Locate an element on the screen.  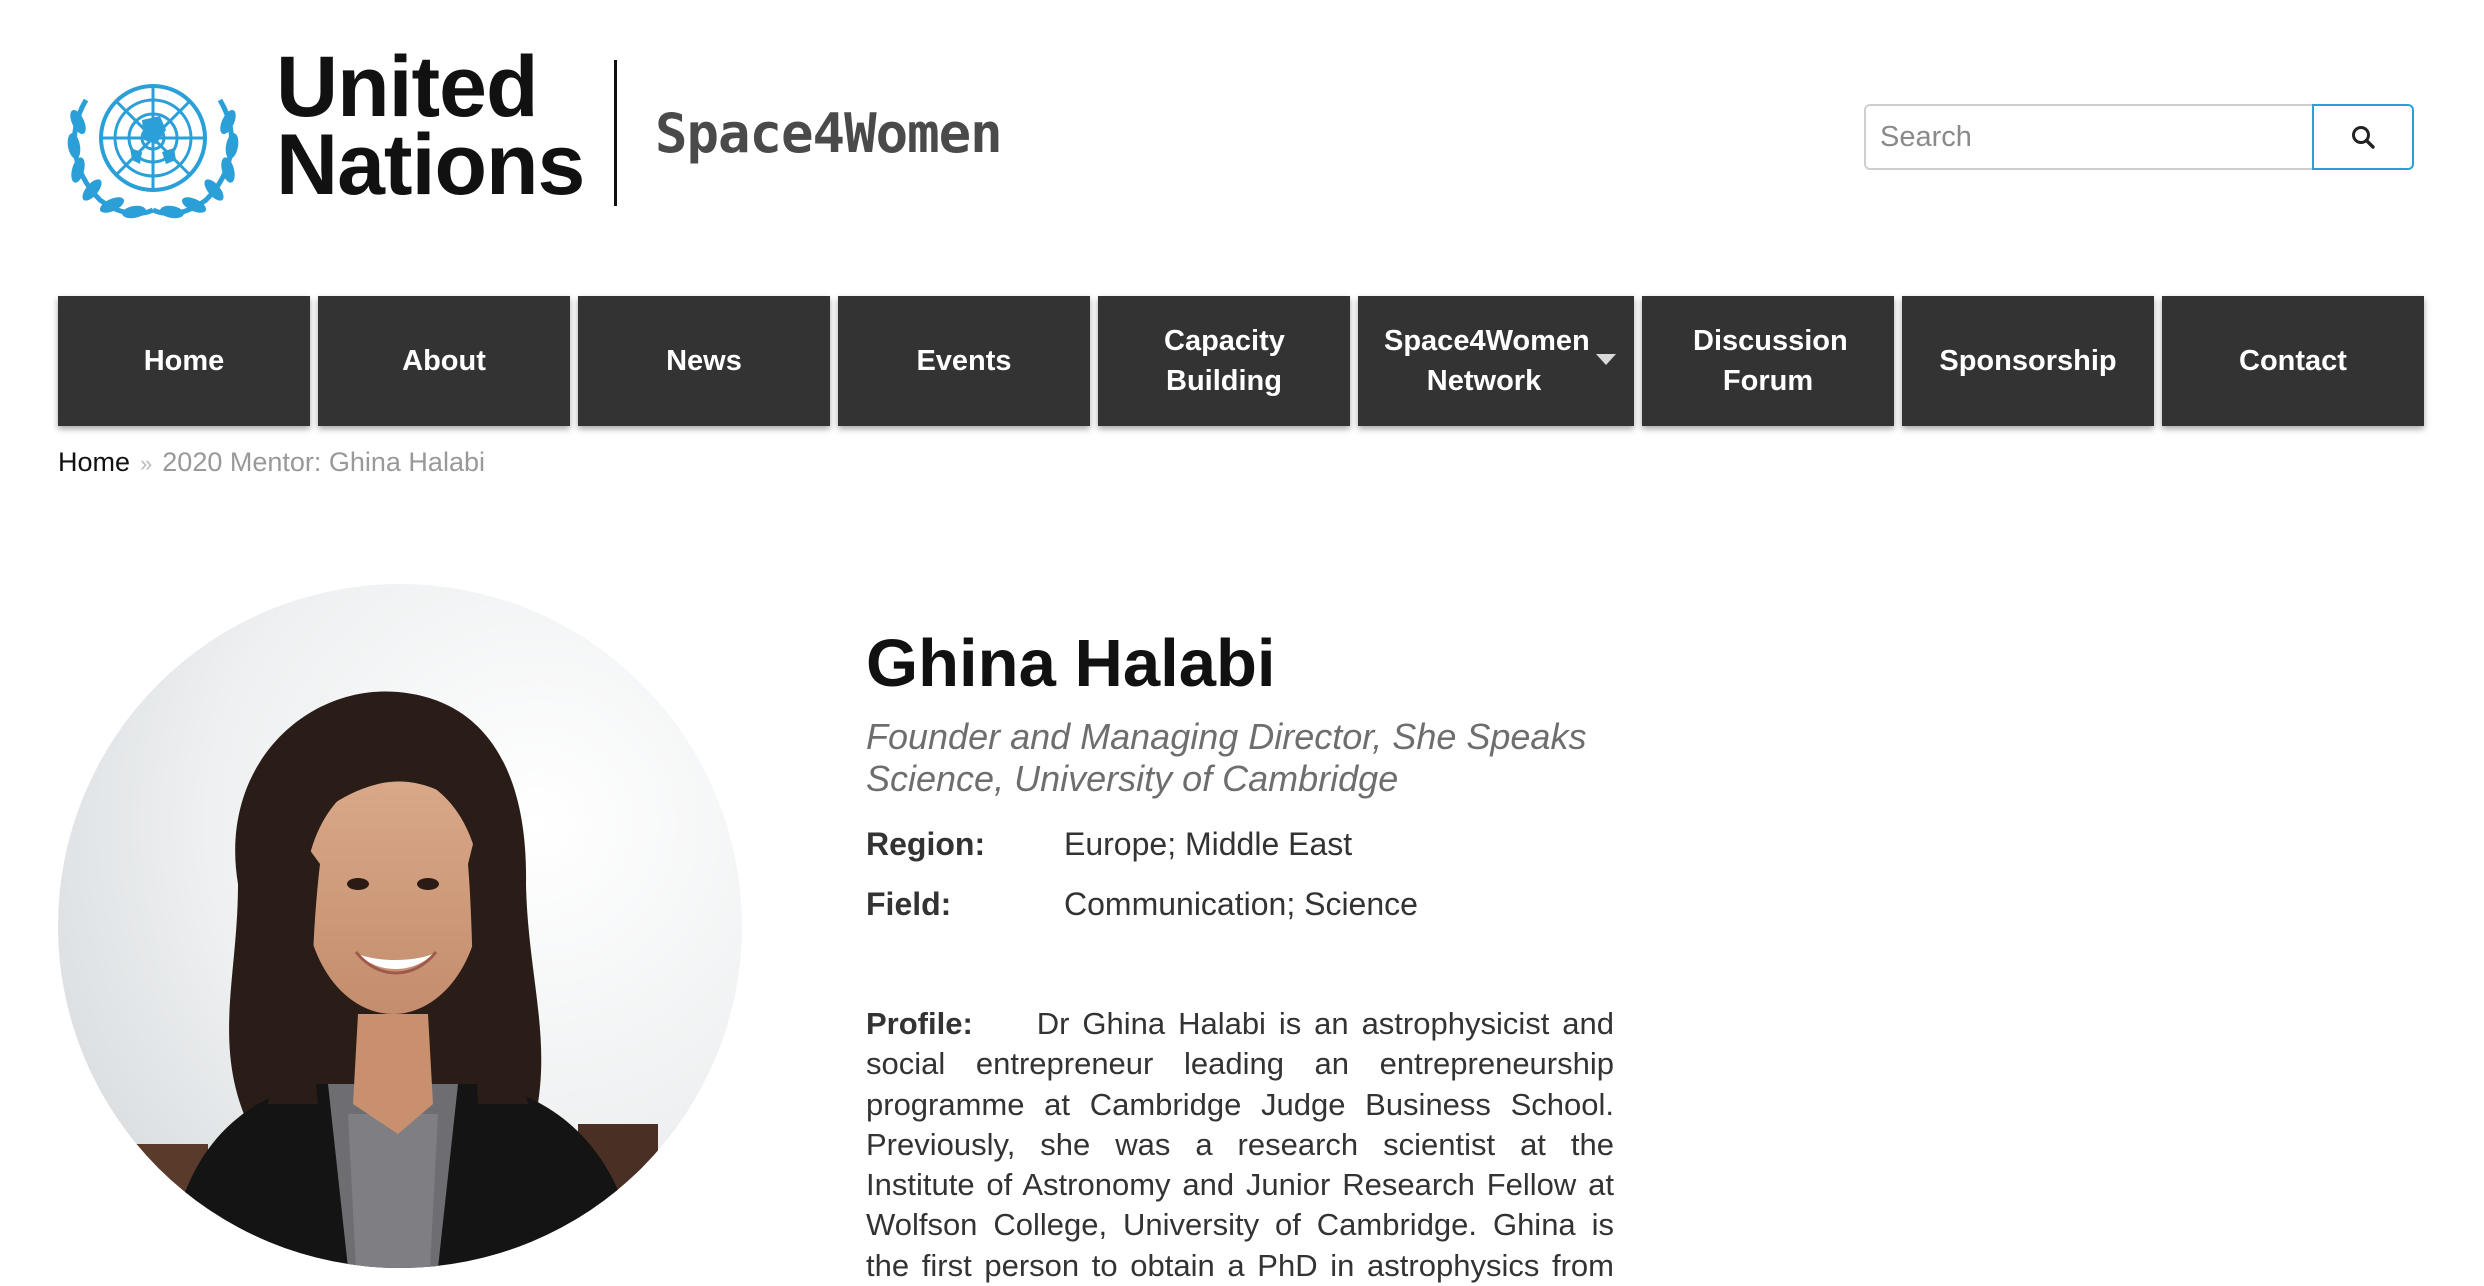
nav-item-label: Home is located at coordinates (184, 361).